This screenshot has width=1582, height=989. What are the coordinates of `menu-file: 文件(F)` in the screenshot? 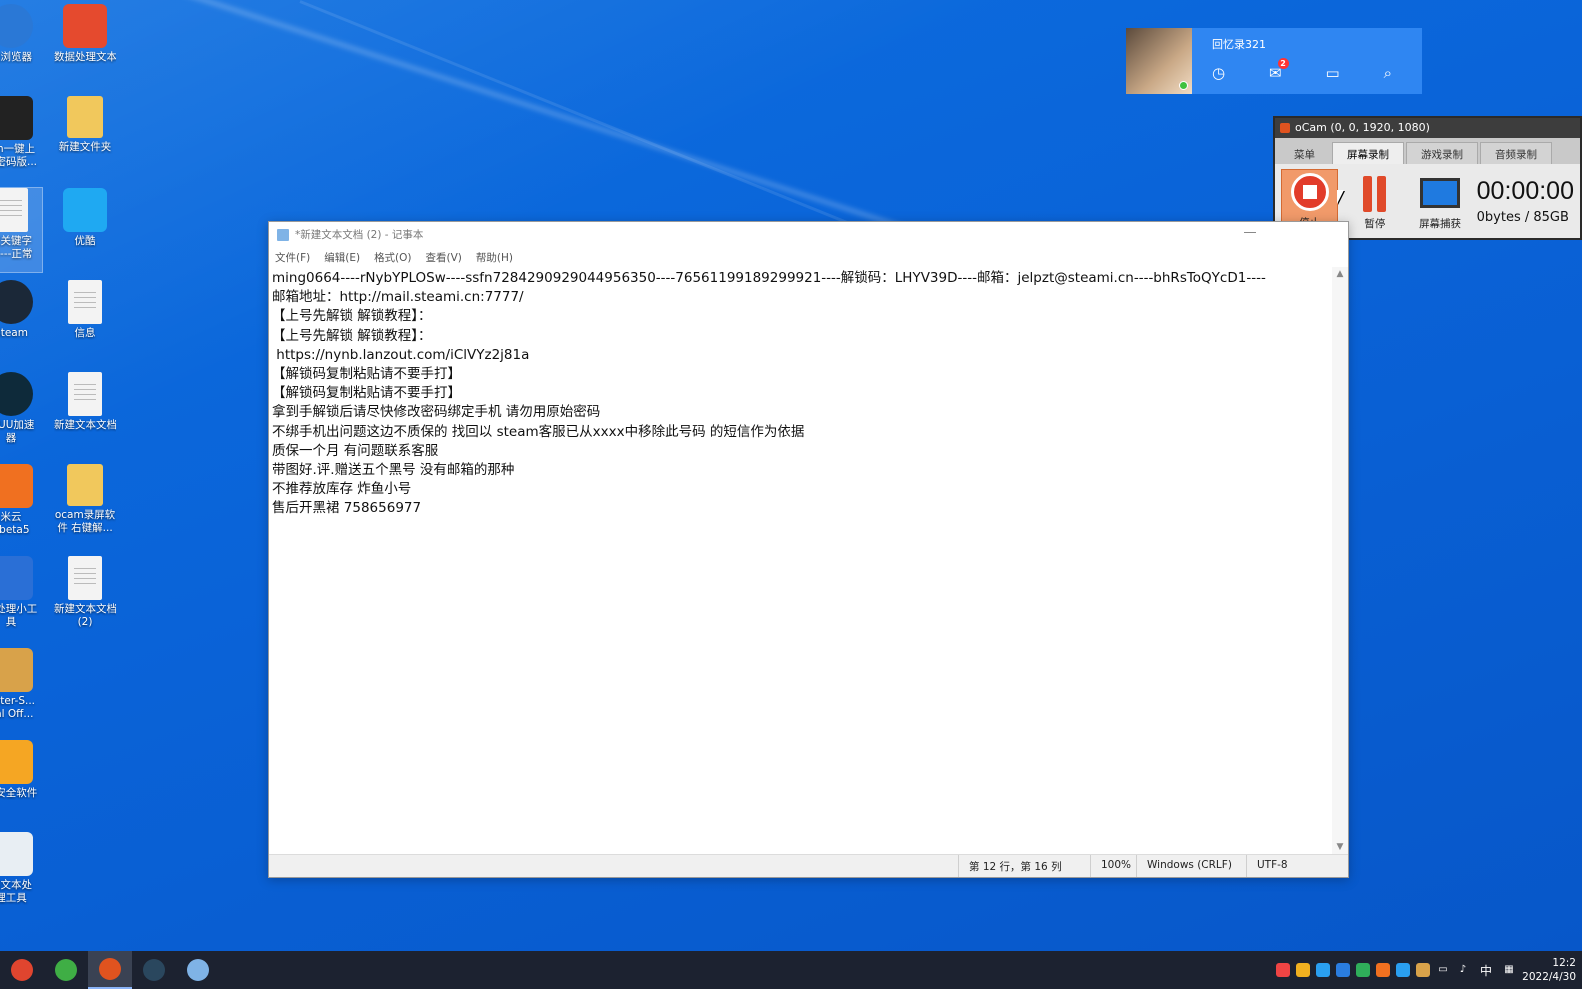 It's located at (292, 257).